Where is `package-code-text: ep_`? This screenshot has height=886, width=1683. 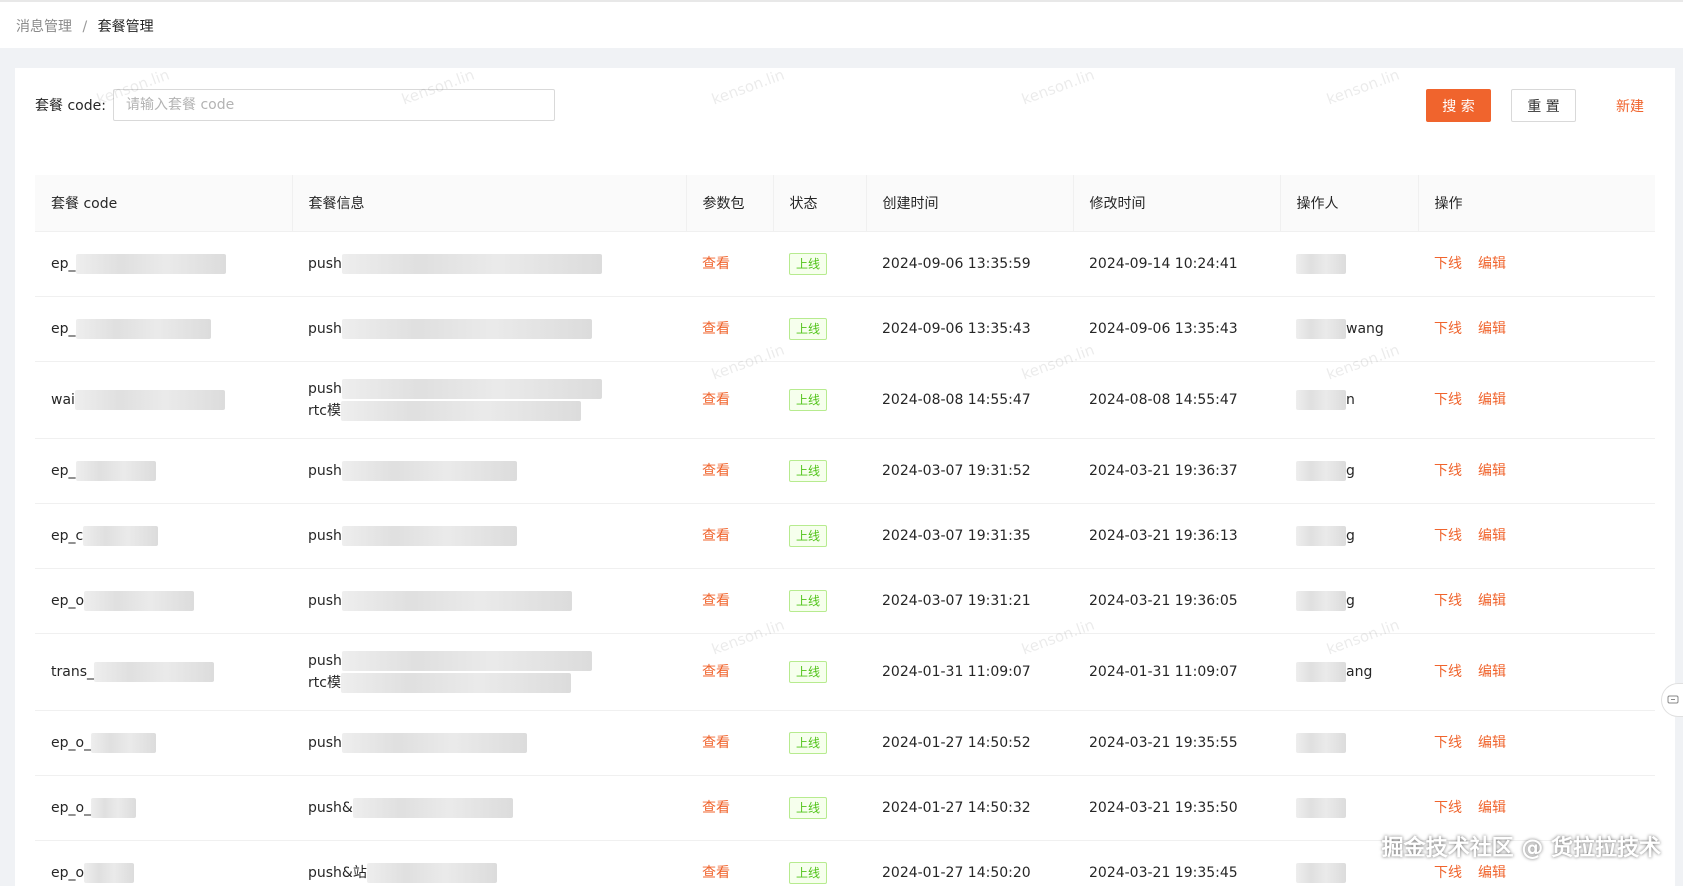 package-code-text: ep_ is located at coordinates (63, 328).